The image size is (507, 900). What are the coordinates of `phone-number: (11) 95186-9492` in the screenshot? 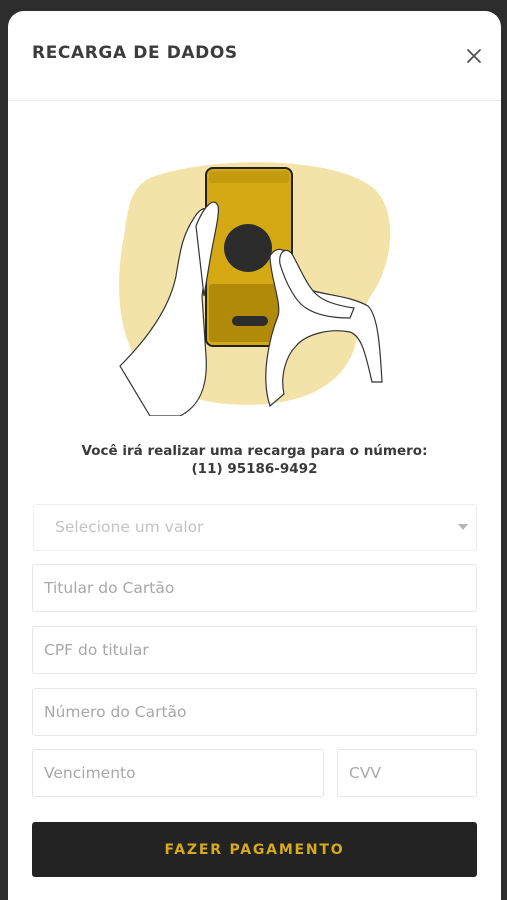 It's located at (254, 469).